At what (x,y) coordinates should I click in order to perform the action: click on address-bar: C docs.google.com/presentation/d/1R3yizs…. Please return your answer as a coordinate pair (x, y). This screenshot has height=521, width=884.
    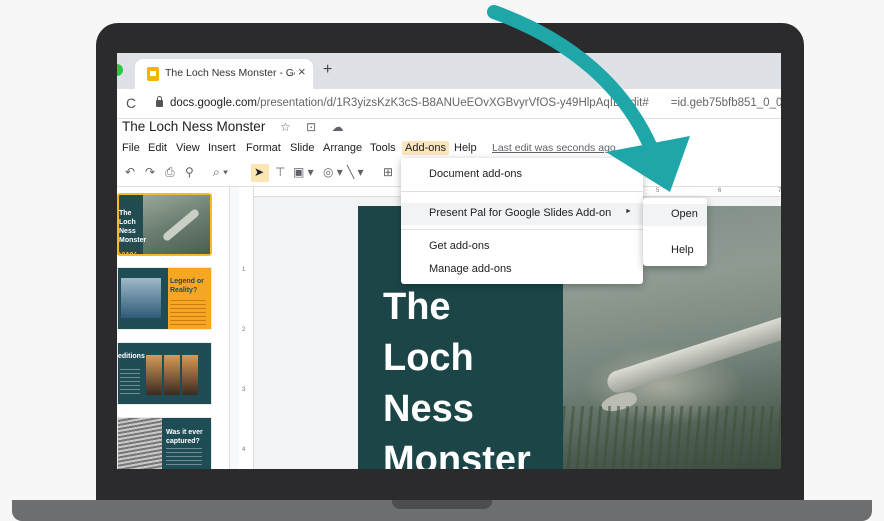
    Looking at the image, I should click on (449, 104).